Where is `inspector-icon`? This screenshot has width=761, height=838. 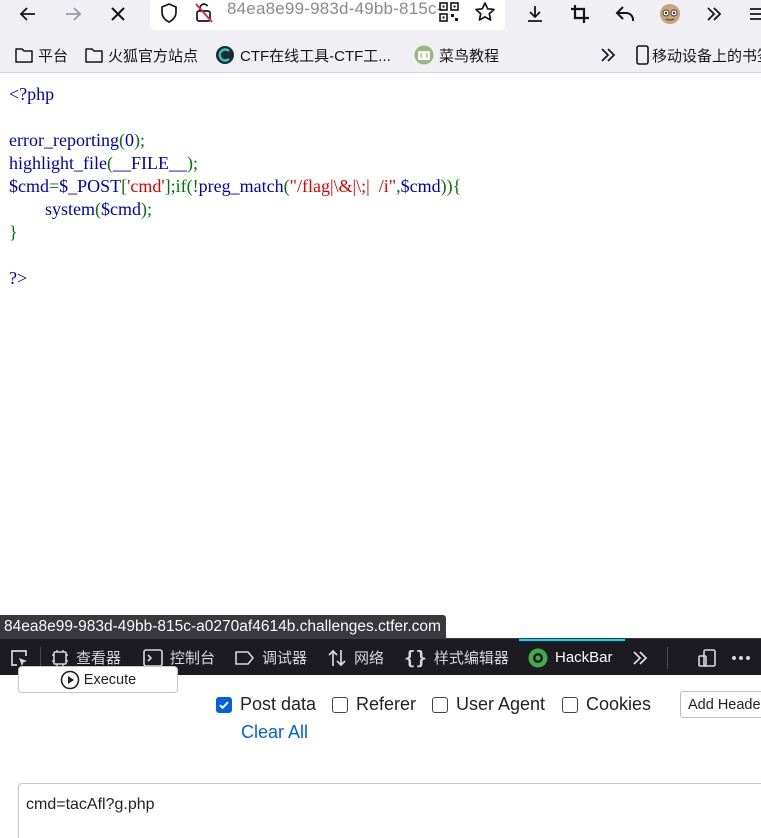
inspector-icon is located at coordinates (60, 658).